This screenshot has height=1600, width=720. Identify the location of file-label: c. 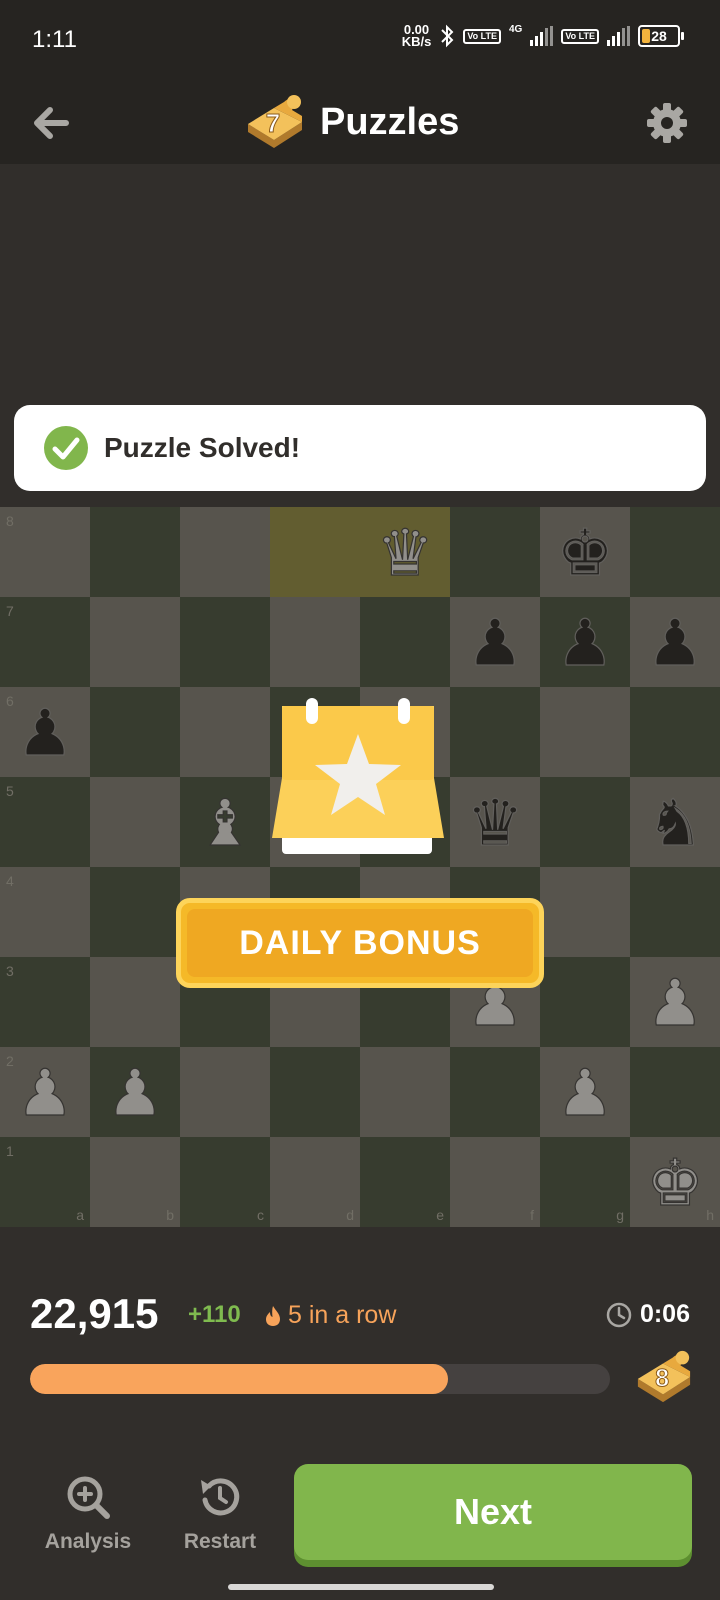
(260, 1215).